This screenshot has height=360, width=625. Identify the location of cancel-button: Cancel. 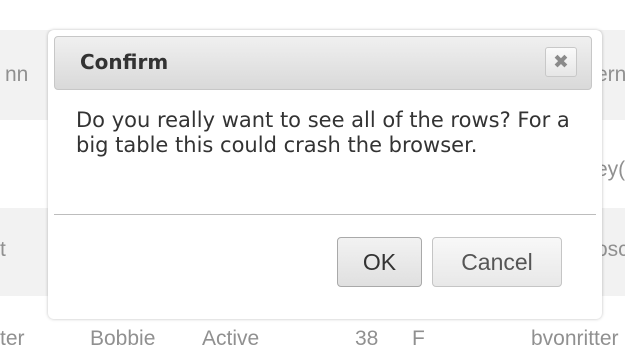
(497, 262).